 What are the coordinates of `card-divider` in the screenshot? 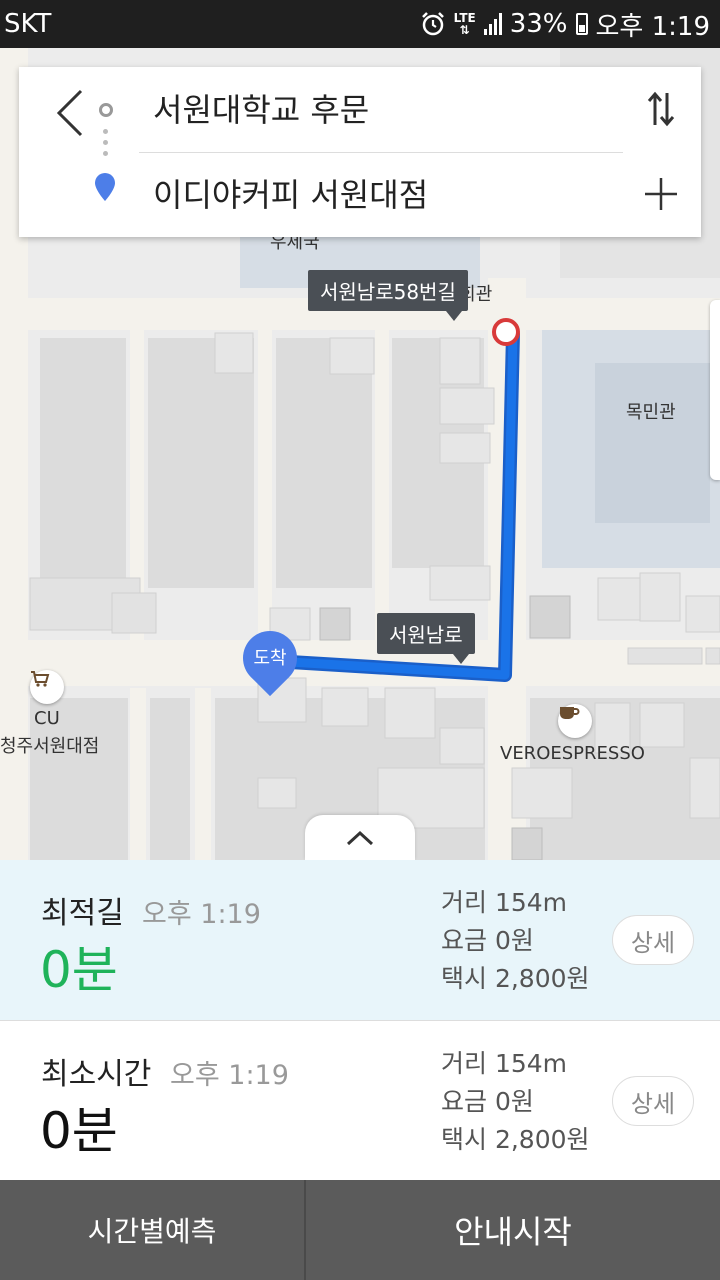 It's located at (381, 152).